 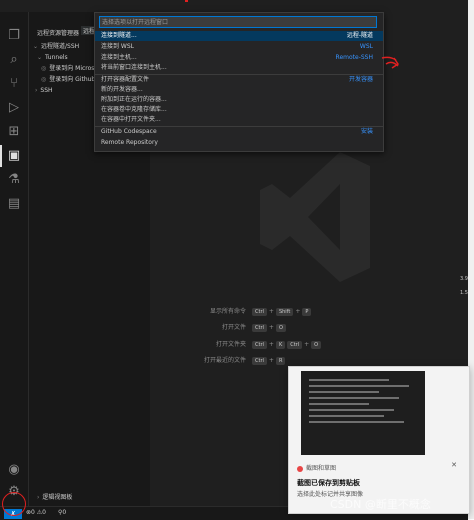 What do you see at coordinates (14, 470) in the screenshot?
I see `account-icon: ◉` at bounding box center [14, 470].